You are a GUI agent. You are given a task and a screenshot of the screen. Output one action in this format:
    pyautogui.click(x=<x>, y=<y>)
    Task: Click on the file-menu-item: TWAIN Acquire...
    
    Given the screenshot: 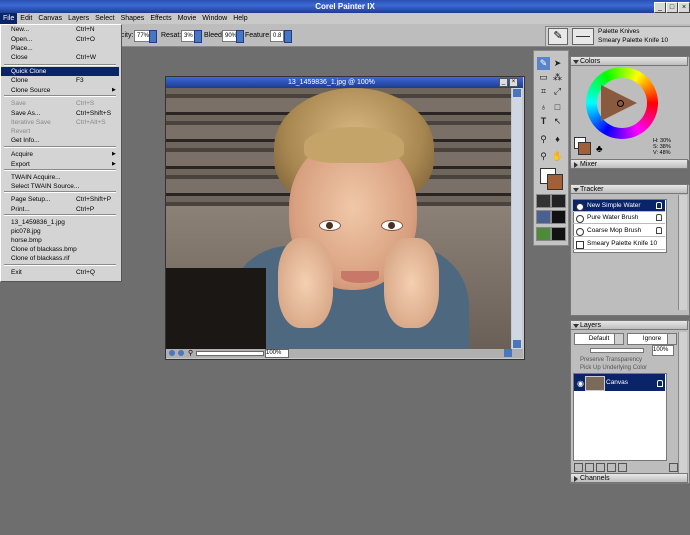 What is the action you would take?
    pyautogui.click(x=60, y=177)
    